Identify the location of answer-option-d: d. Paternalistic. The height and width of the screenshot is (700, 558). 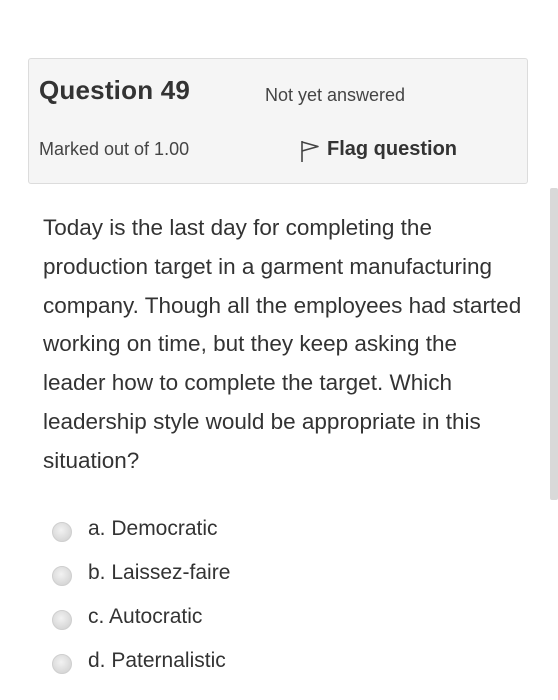
(141, 661).